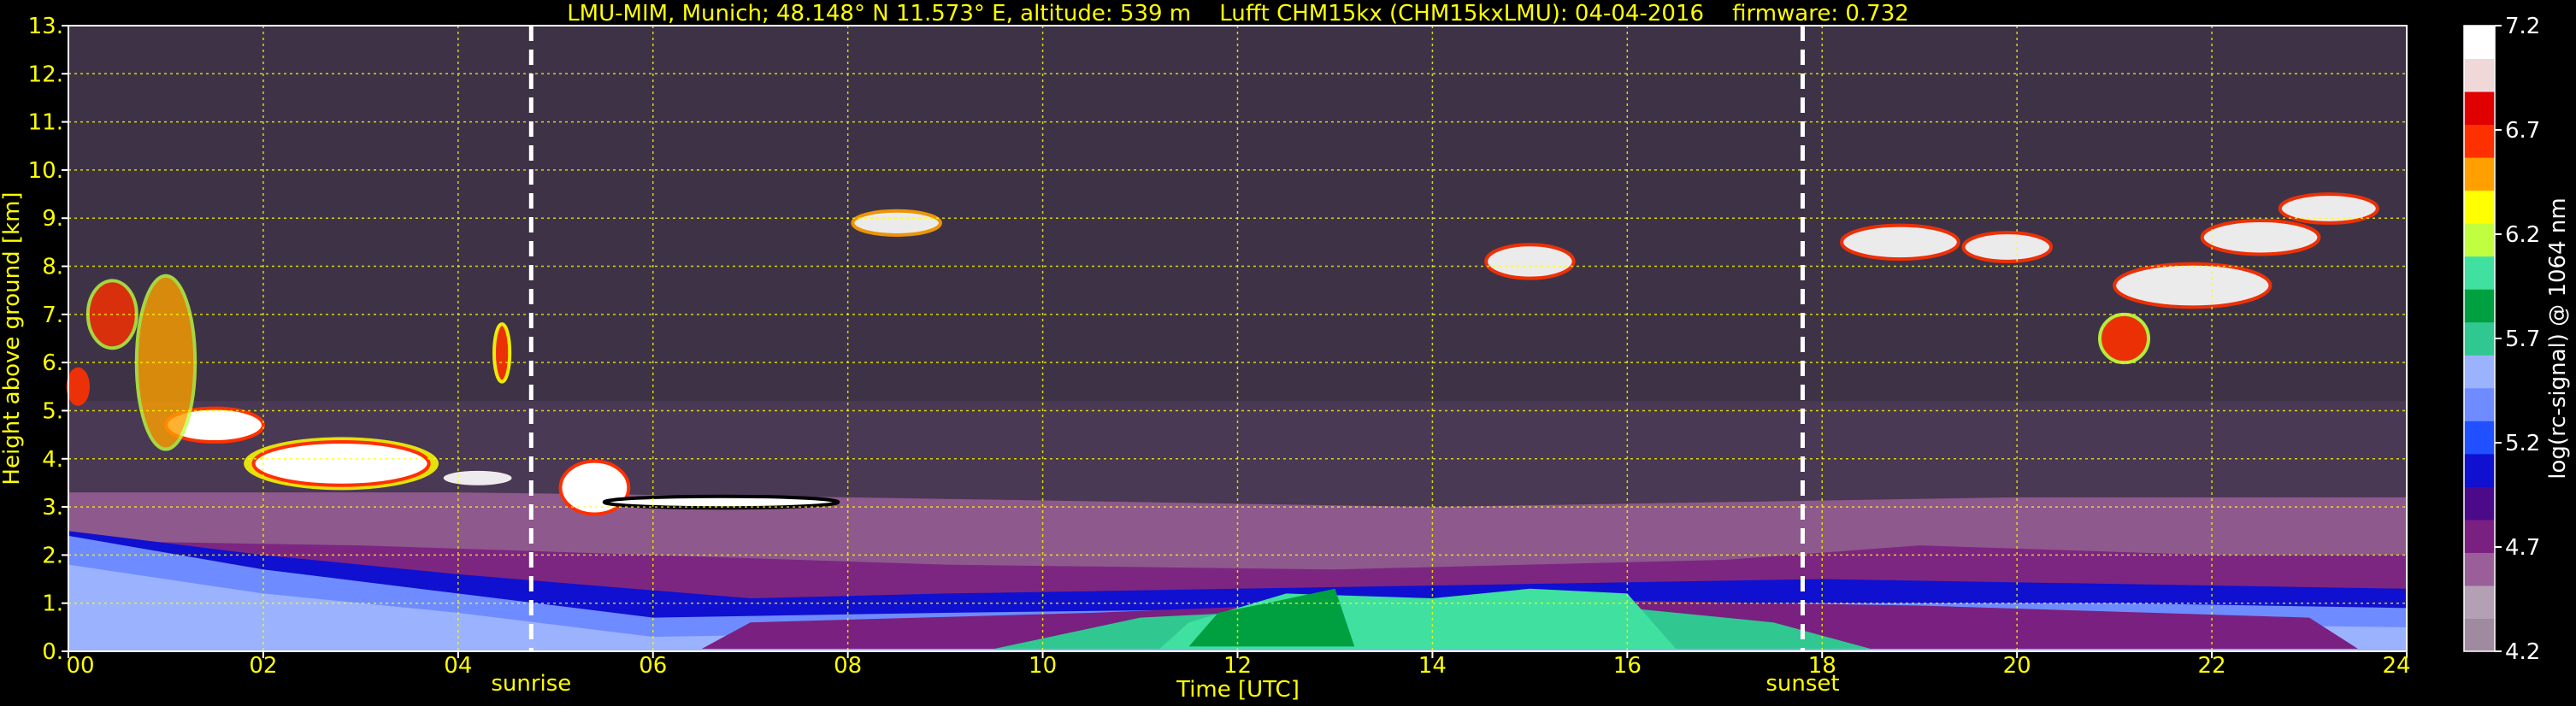  What do you see at coordinates (45, 171) in the screenshot?
I see `y-tick-label: 10.` at bounding box center [45, 171].